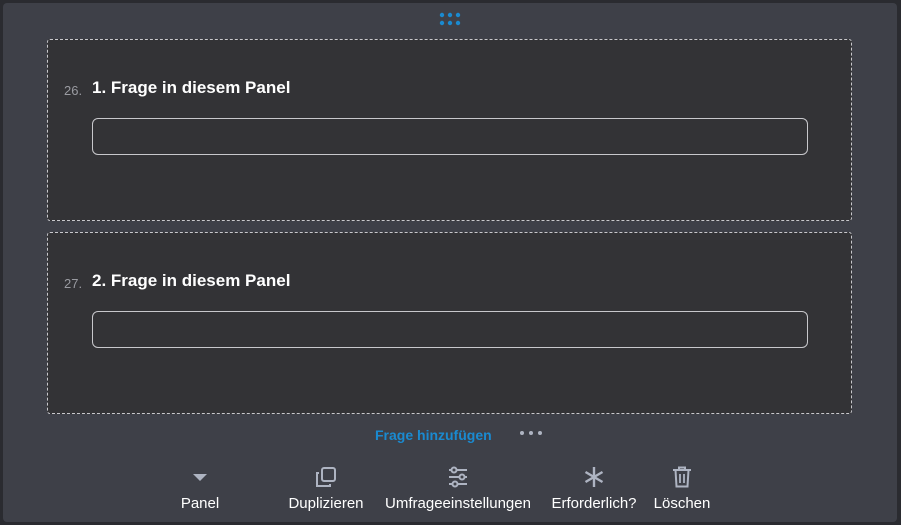 This screenshot has height=525, width=901. What do you see at coordinates (458, 503) in the screenshot?
I see `settings-label: Umfrageeinstellungen` at bounding box center [458, 503].